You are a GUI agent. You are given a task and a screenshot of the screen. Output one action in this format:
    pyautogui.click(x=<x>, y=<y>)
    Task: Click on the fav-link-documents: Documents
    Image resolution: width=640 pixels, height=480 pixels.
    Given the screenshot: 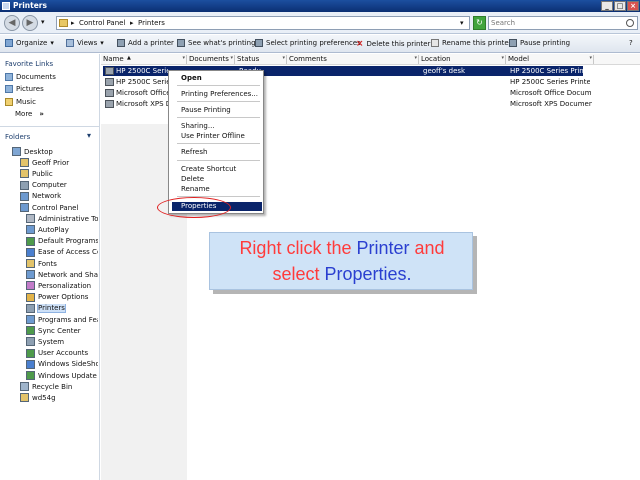 What is the action you would take?
    pyautogui.click(x=30, y=77)
    